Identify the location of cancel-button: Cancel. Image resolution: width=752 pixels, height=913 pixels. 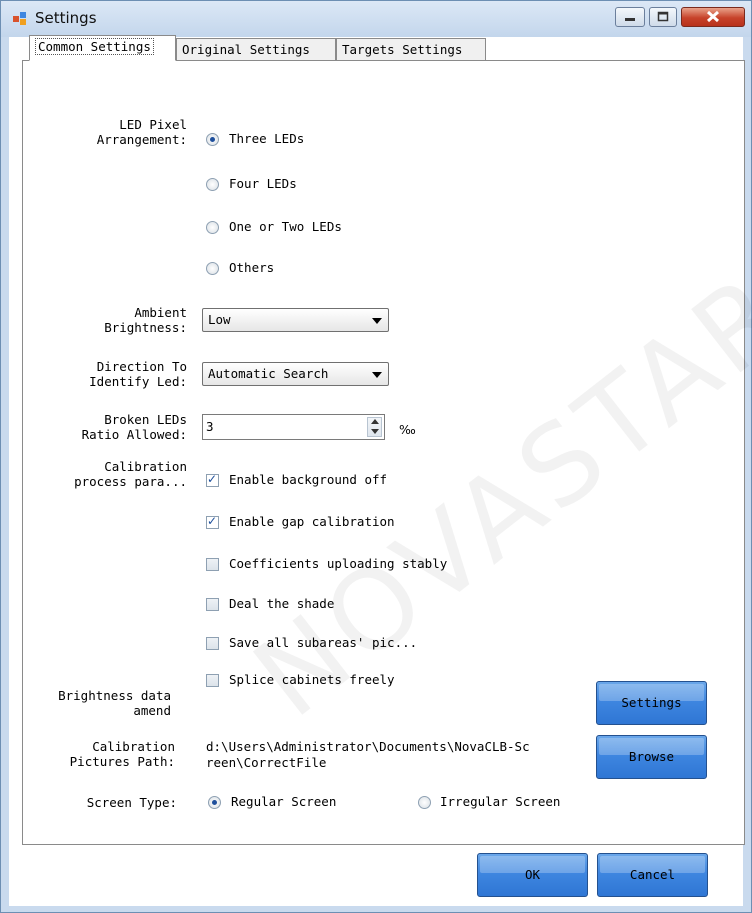
(652, 875).